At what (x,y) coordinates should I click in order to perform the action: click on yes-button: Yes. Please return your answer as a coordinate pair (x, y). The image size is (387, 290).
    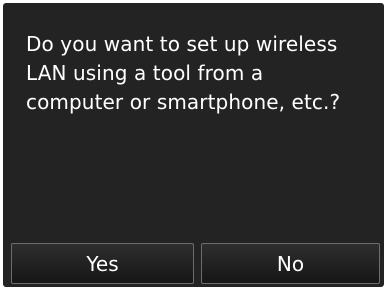
    Looking at the image, I should click on (102, 263).